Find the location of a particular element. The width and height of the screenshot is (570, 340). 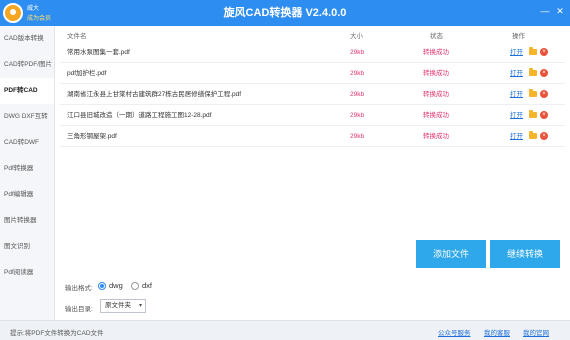

app-title: 旋风CAD转换器 V2.4.0.0 is located at coordinates (285, 13).